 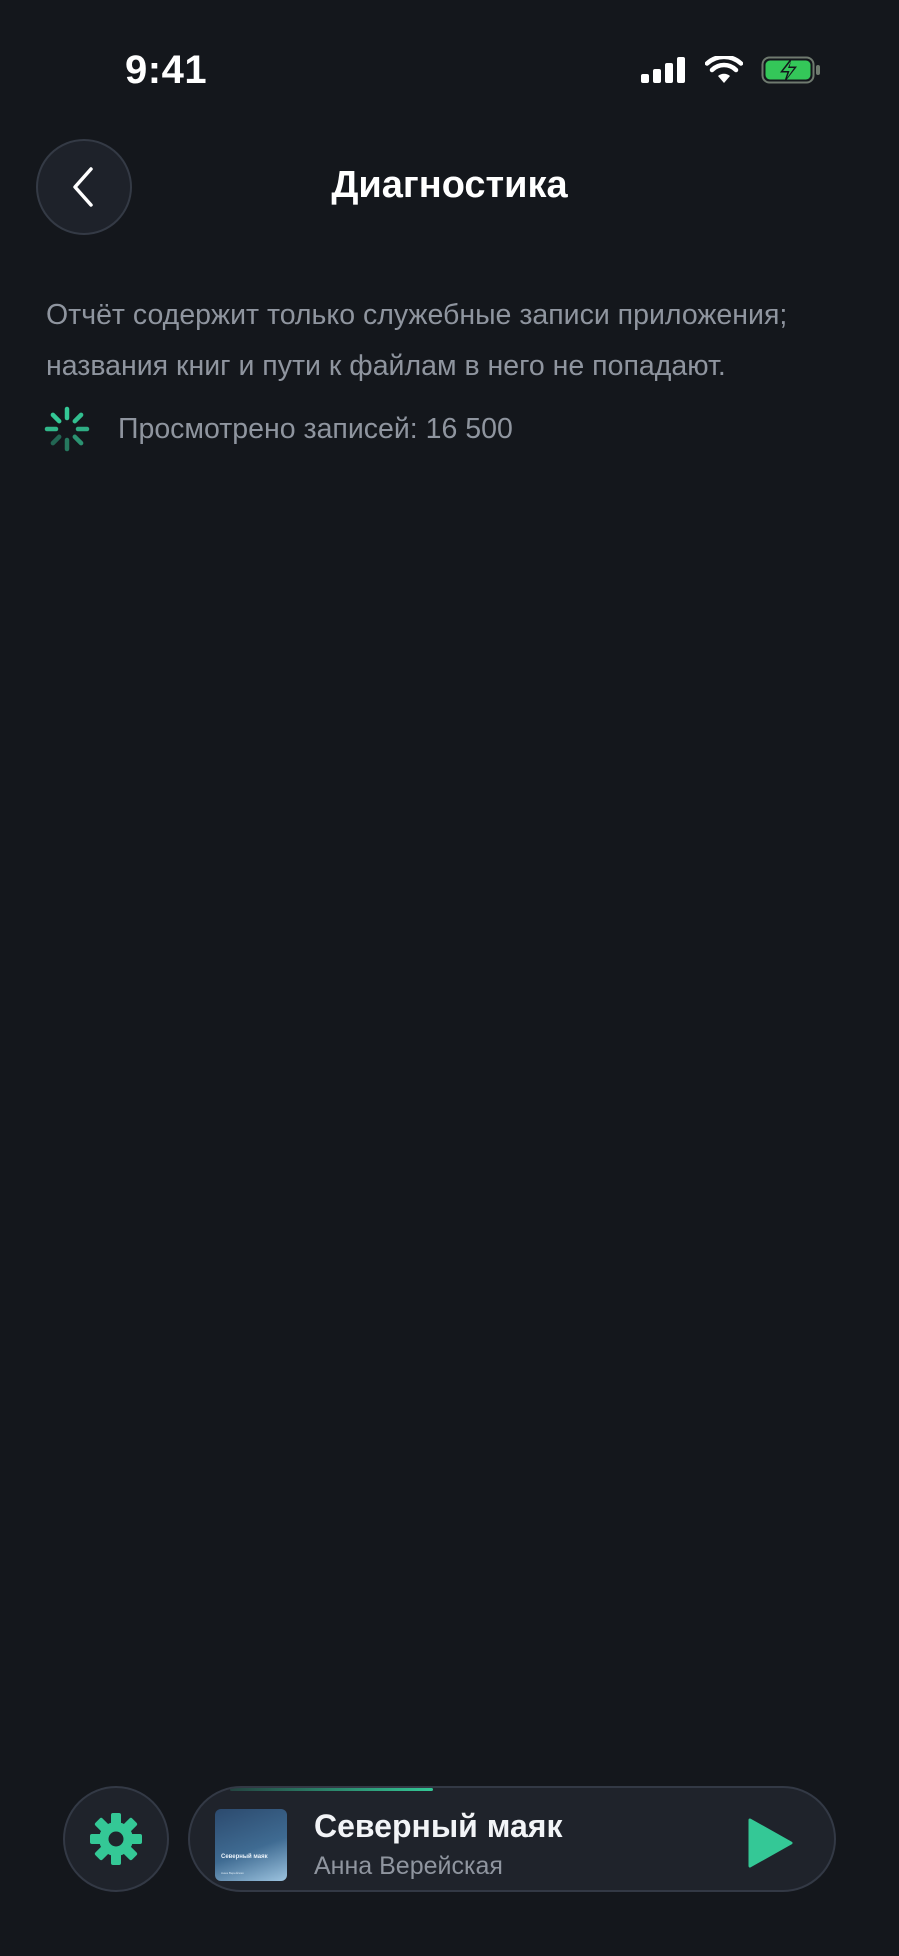 I want to click on wifi-icon, so click(x=724, y=69).